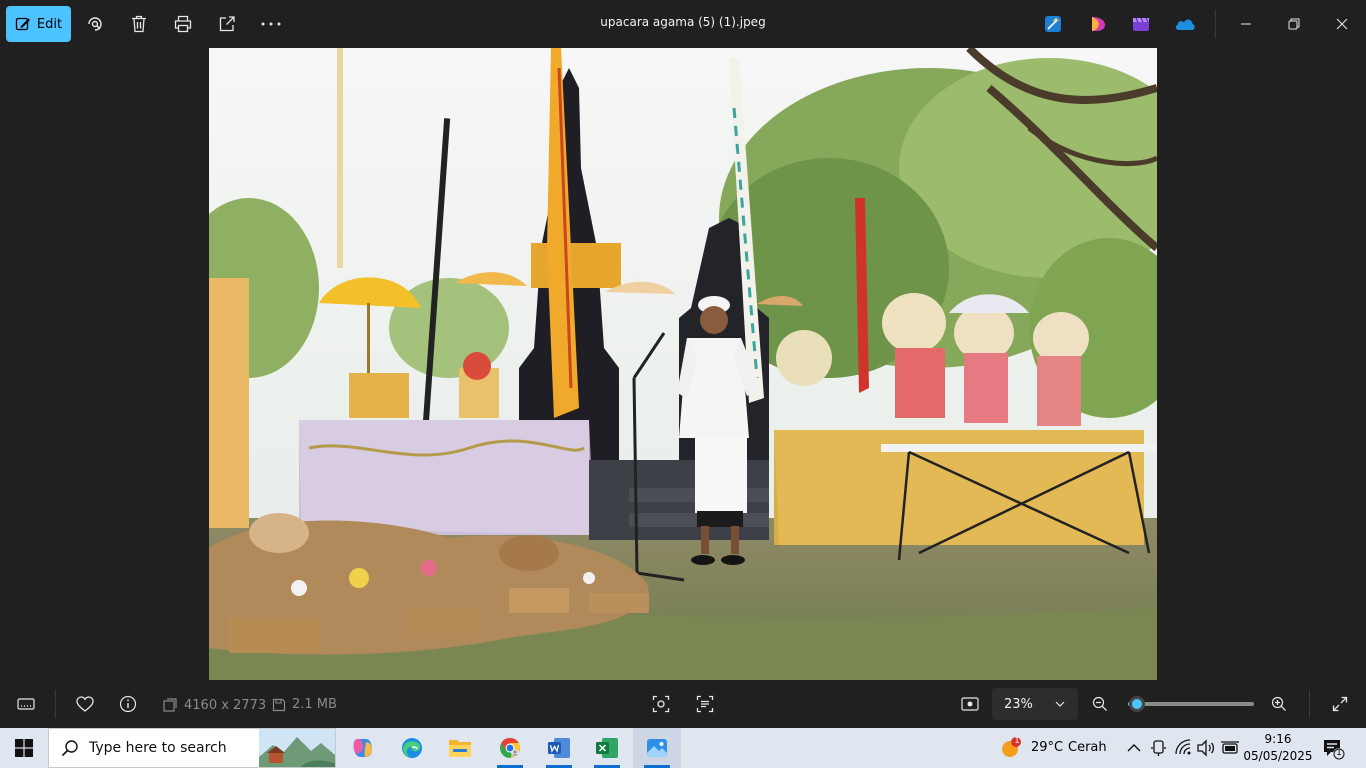 The width and height of the screenshot is (1366, 768). I want to click on taskbar-word, so click(559, 748).